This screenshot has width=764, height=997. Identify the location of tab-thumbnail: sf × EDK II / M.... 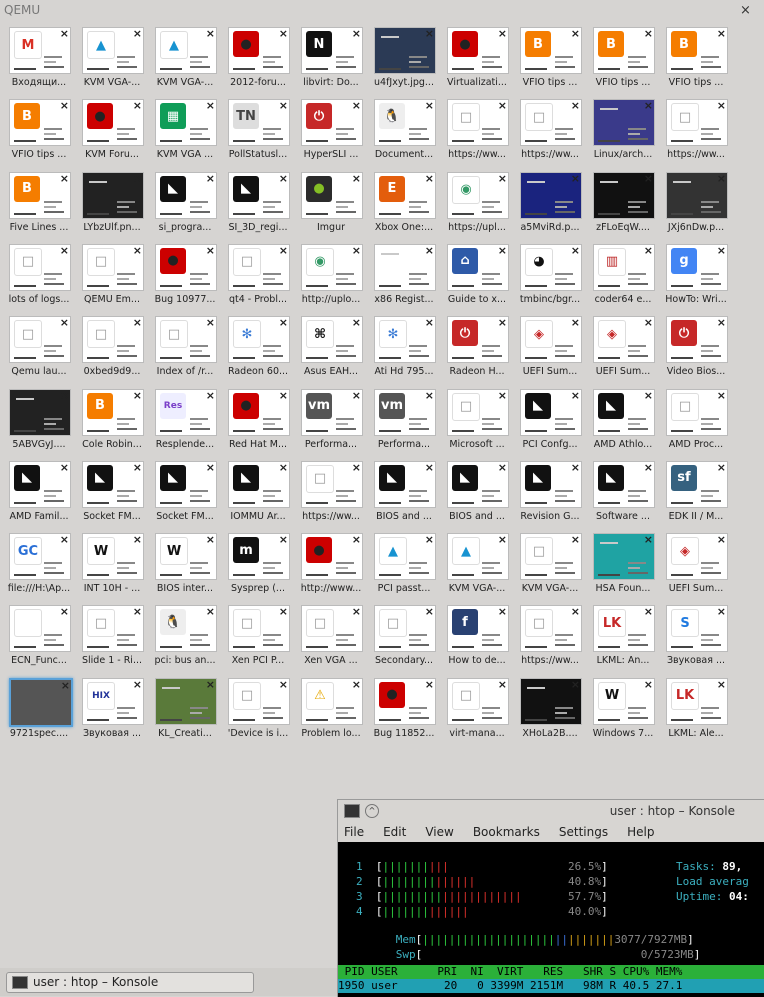
(695, 494).